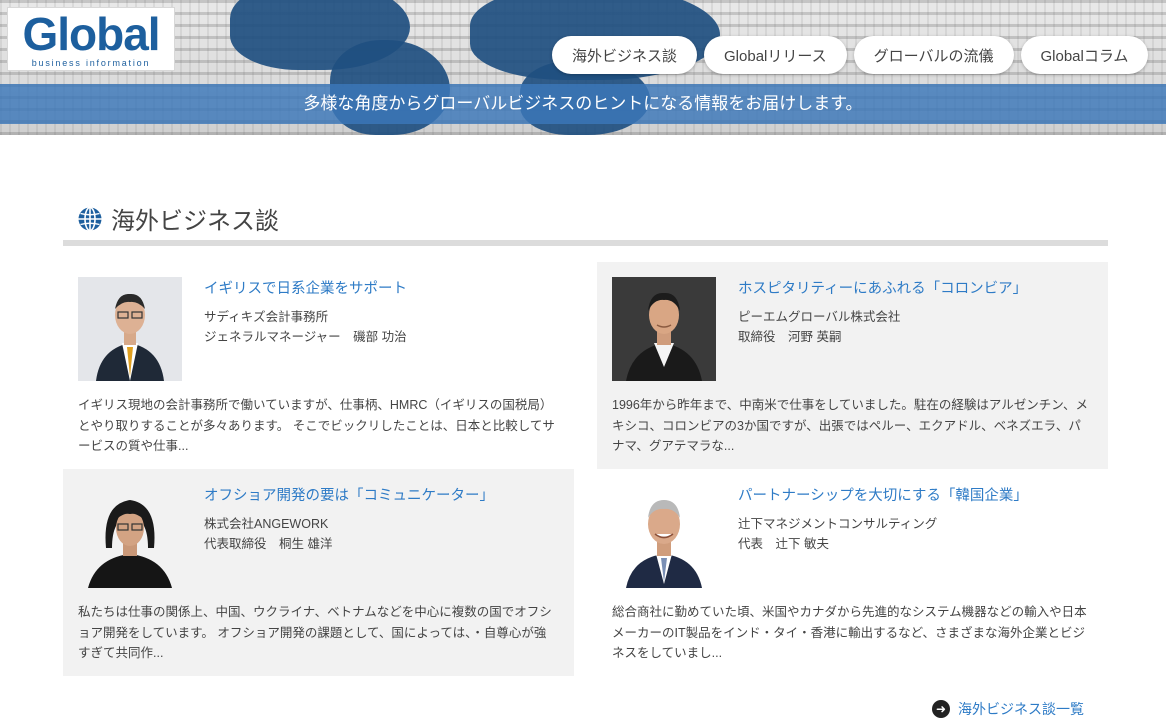 Image resolution: width=1166 pixels, height=720 pixels. What do you see at coordinates (819, 317) in the screenshot?
I see `article-company: ピーエムグローバル株式会社` at bounding box center [819, 317].